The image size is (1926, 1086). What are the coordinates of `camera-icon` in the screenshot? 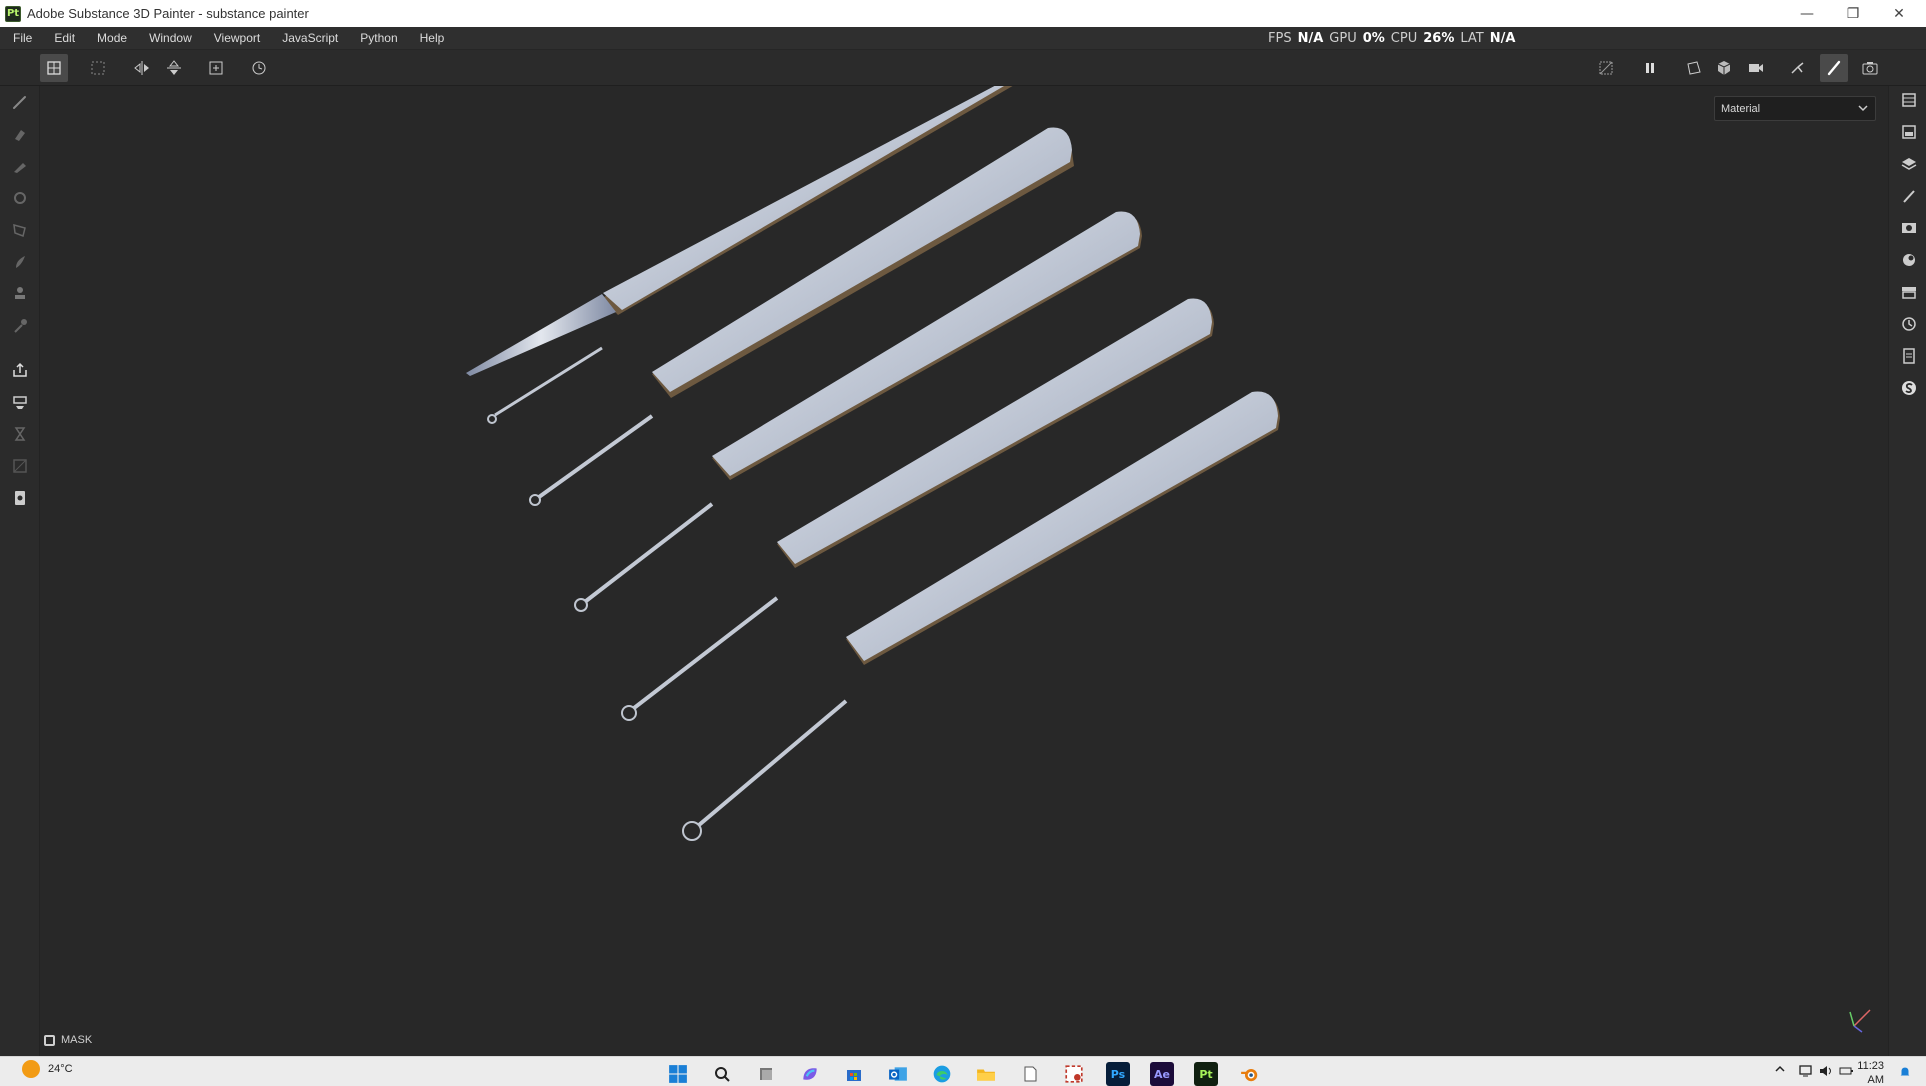 It's located at (1870, 68).